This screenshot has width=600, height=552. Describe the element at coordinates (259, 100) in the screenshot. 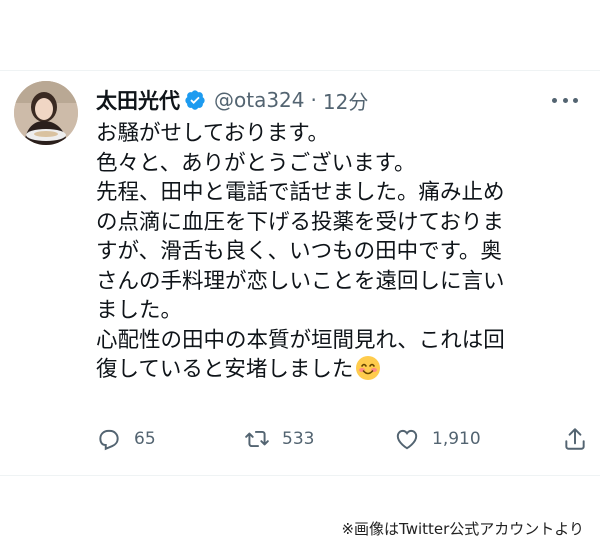

I see `handle: @ota324` at that location.